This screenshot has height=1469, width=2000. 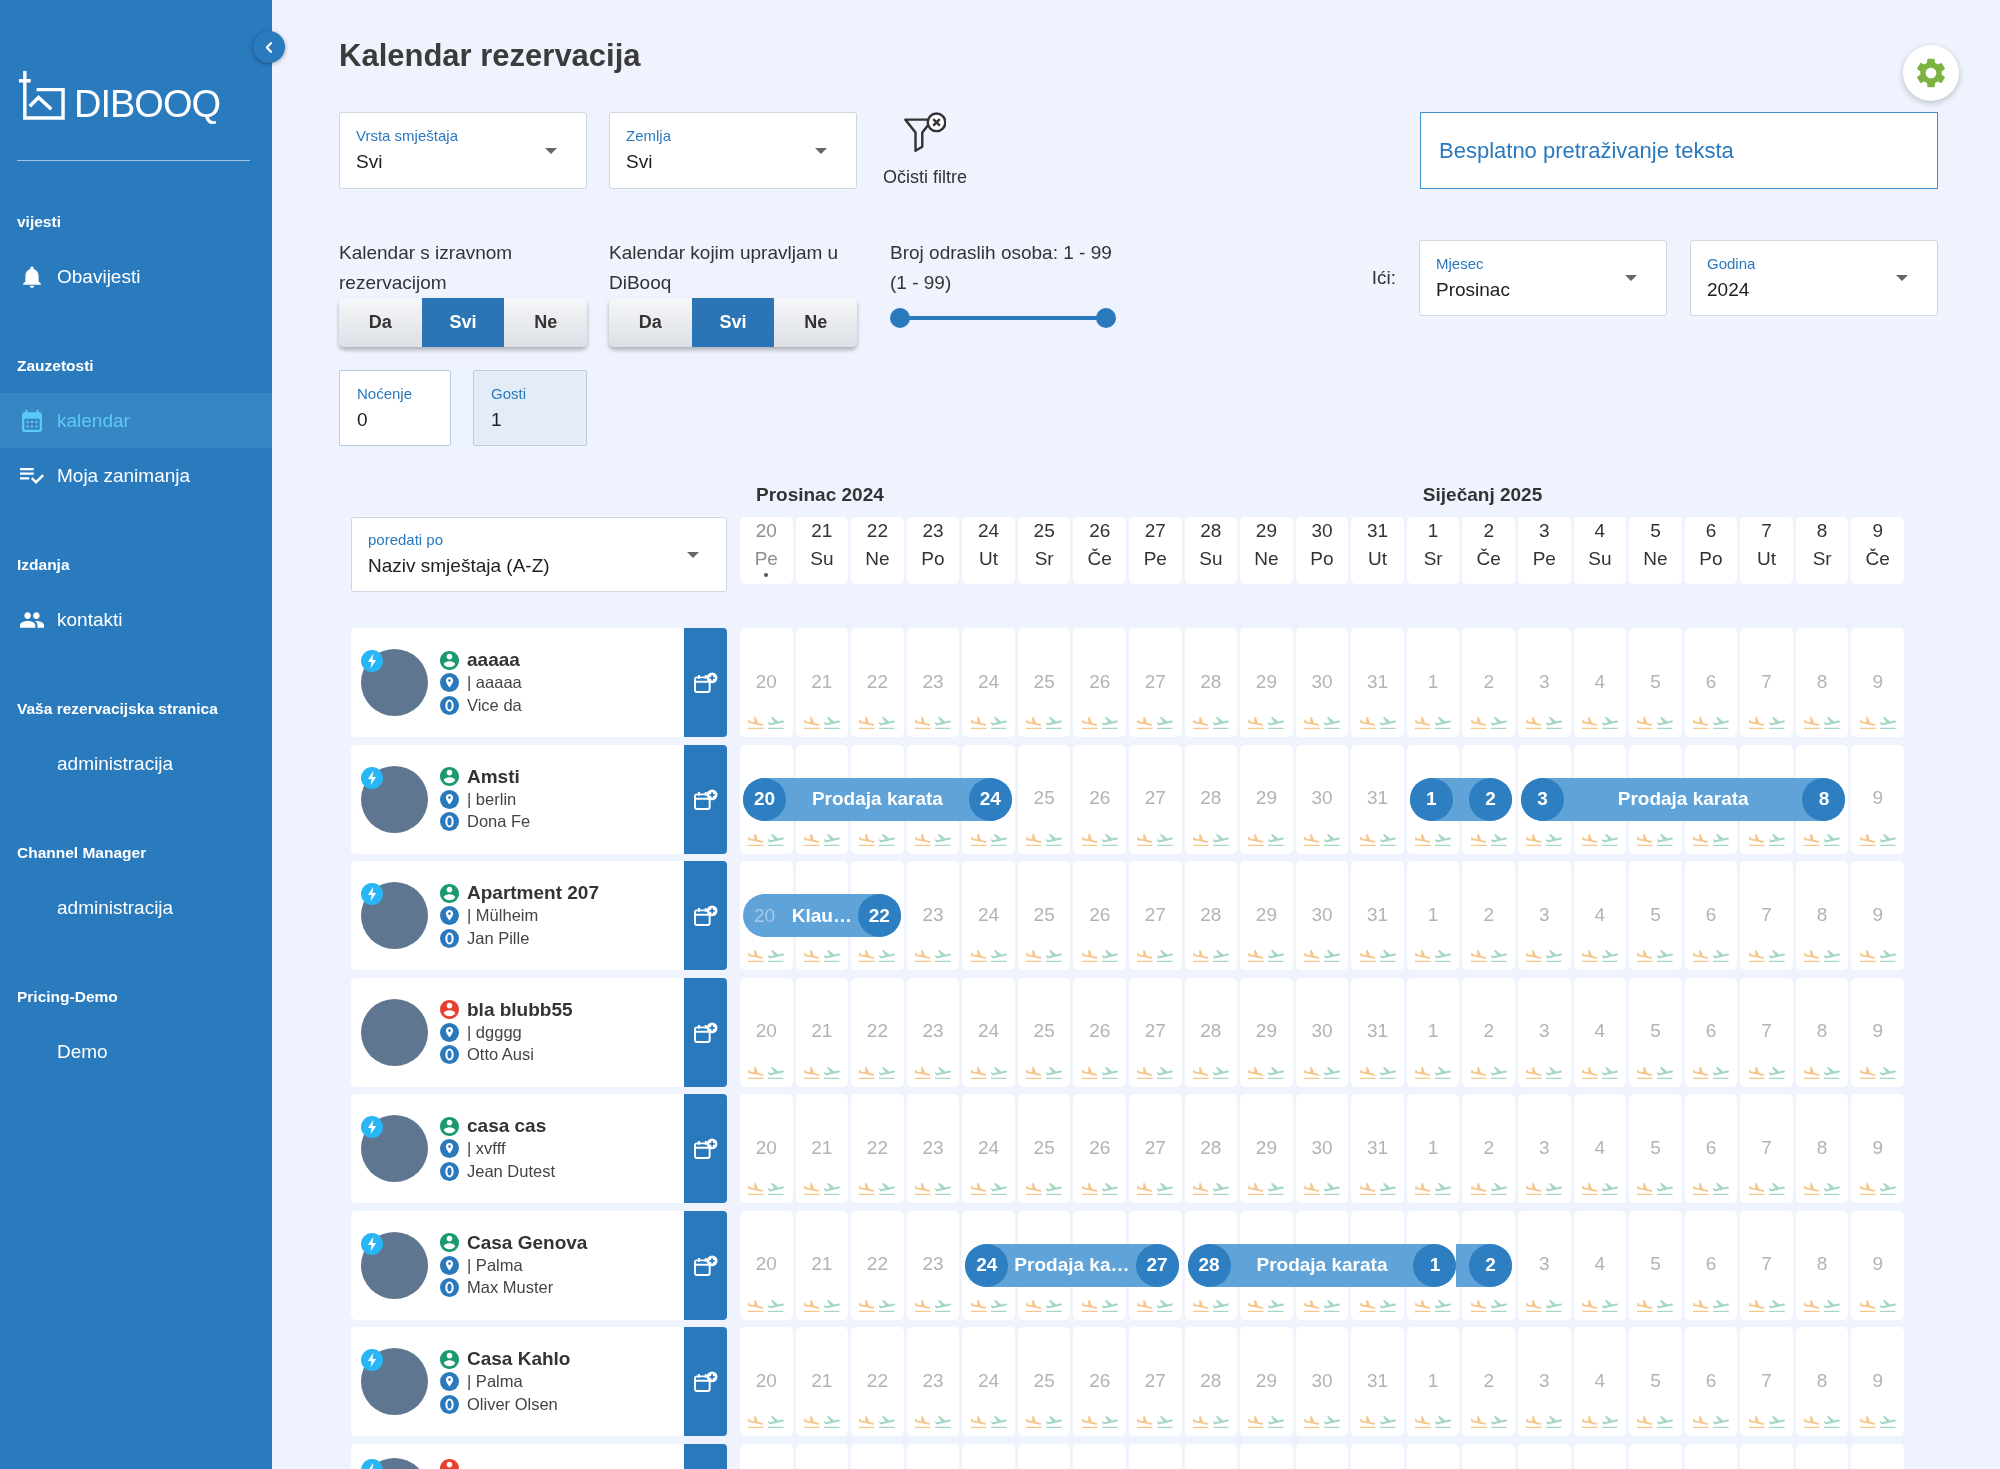 I want to click on sidebar-item: Demo, so click(x=136, y=1051).